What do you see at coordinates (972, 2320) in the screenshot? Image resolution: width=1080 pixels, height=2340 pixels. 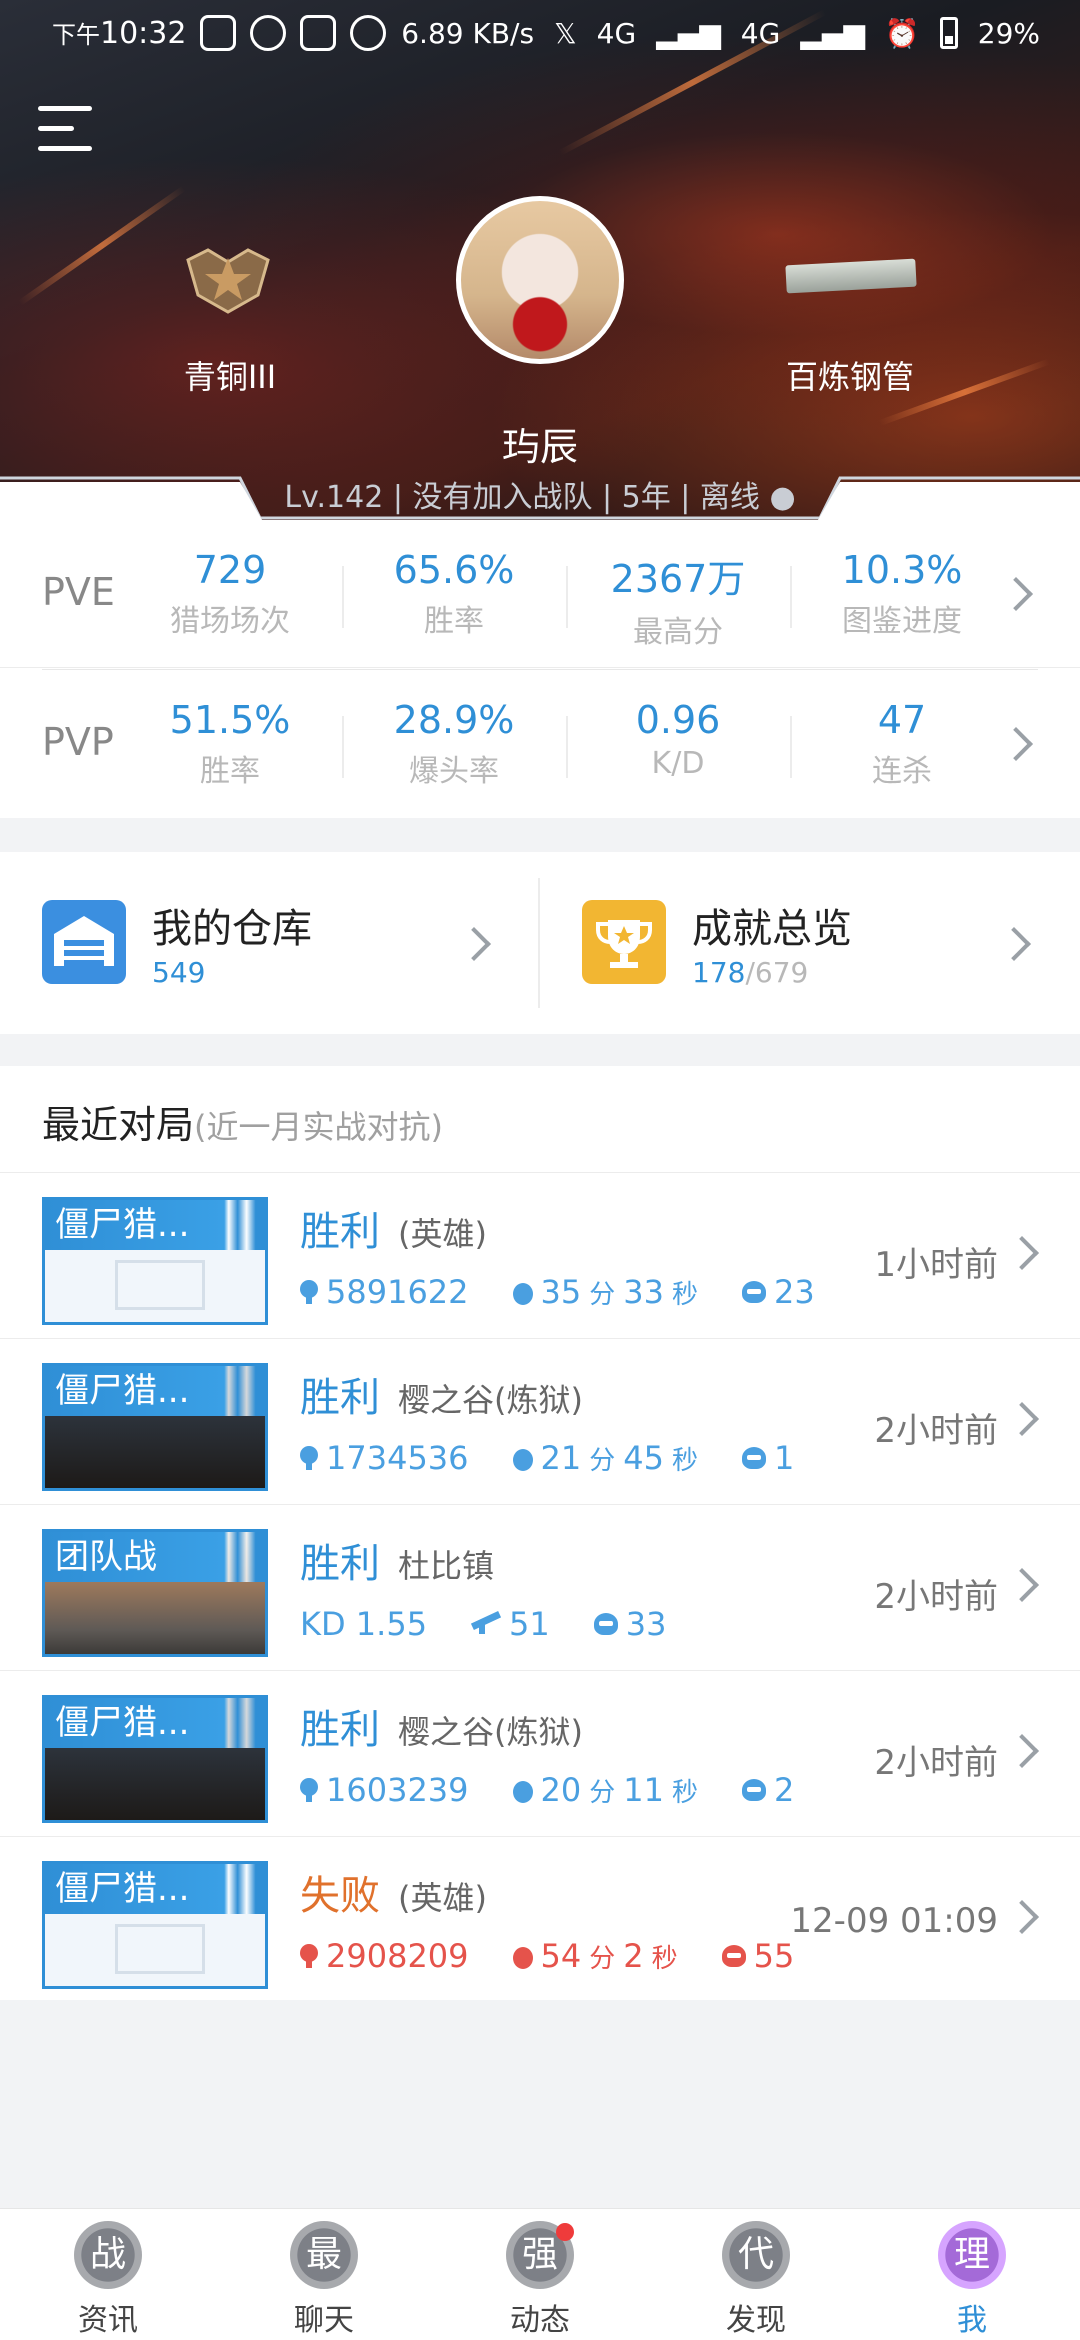 I see `nav-label: 我` at bounding box center [972, 2320].